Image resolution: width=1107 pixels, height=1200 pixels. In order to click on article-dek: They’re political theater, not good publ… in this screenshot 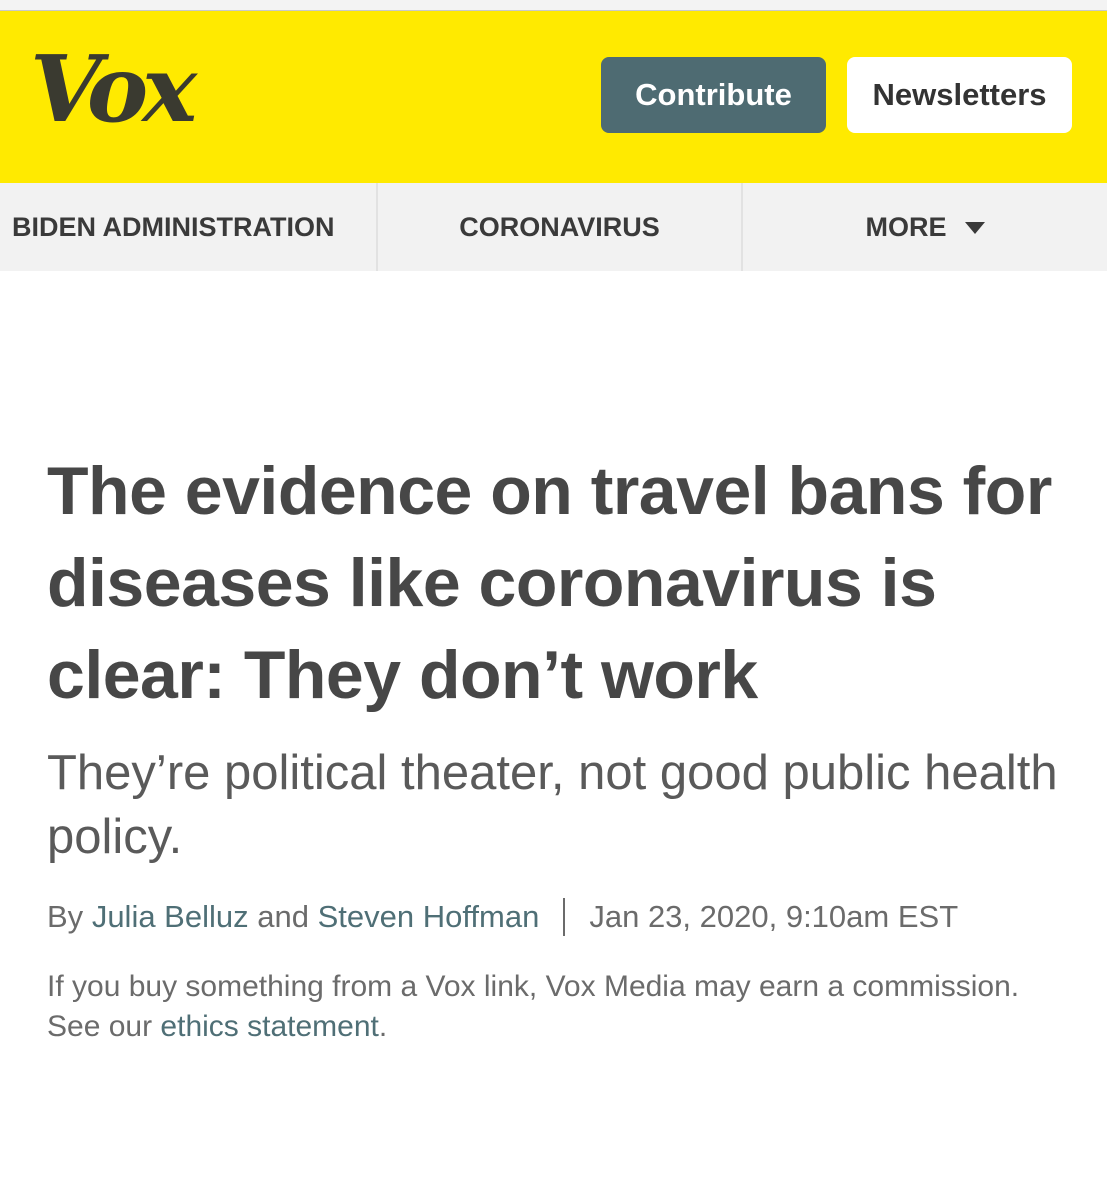, I will do `click(552, 805)`.